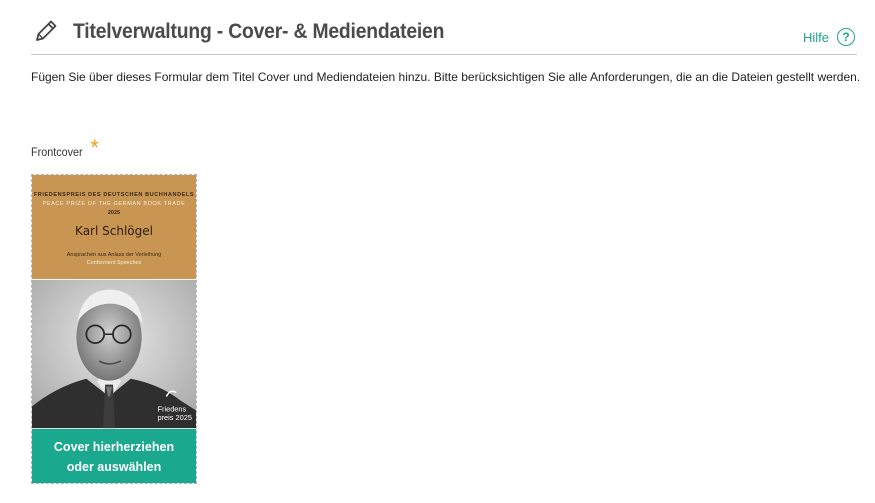 This screenshot has height=503, width=875. I want to click on cover-author: Karl Schlögel, so click(114, 231).